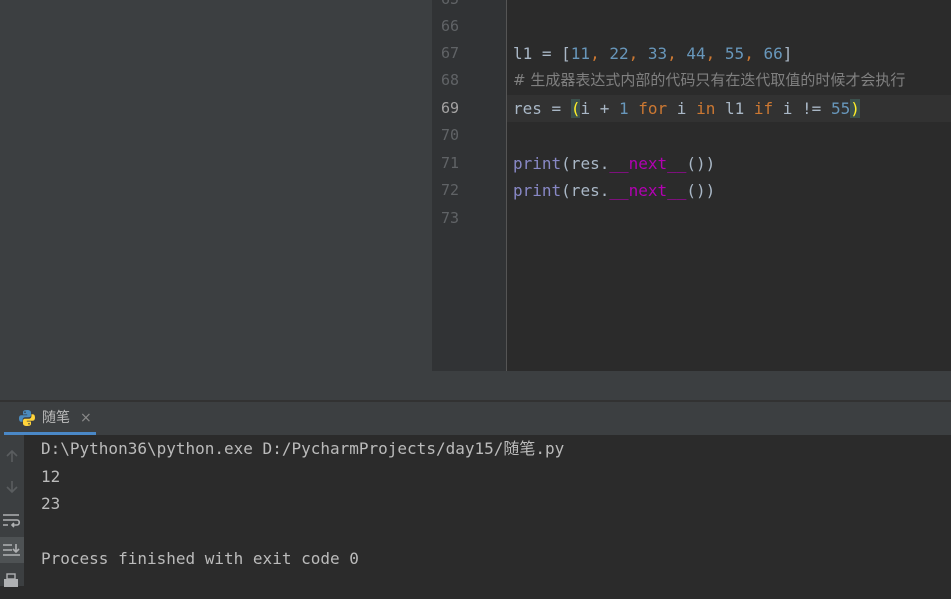 The width and height of the screenshot is (951, 599). I want to click on code-line-68-comment: # 生成器表达式内部的代码只有在迭代取值的时候才会执行, so click(709, 80).